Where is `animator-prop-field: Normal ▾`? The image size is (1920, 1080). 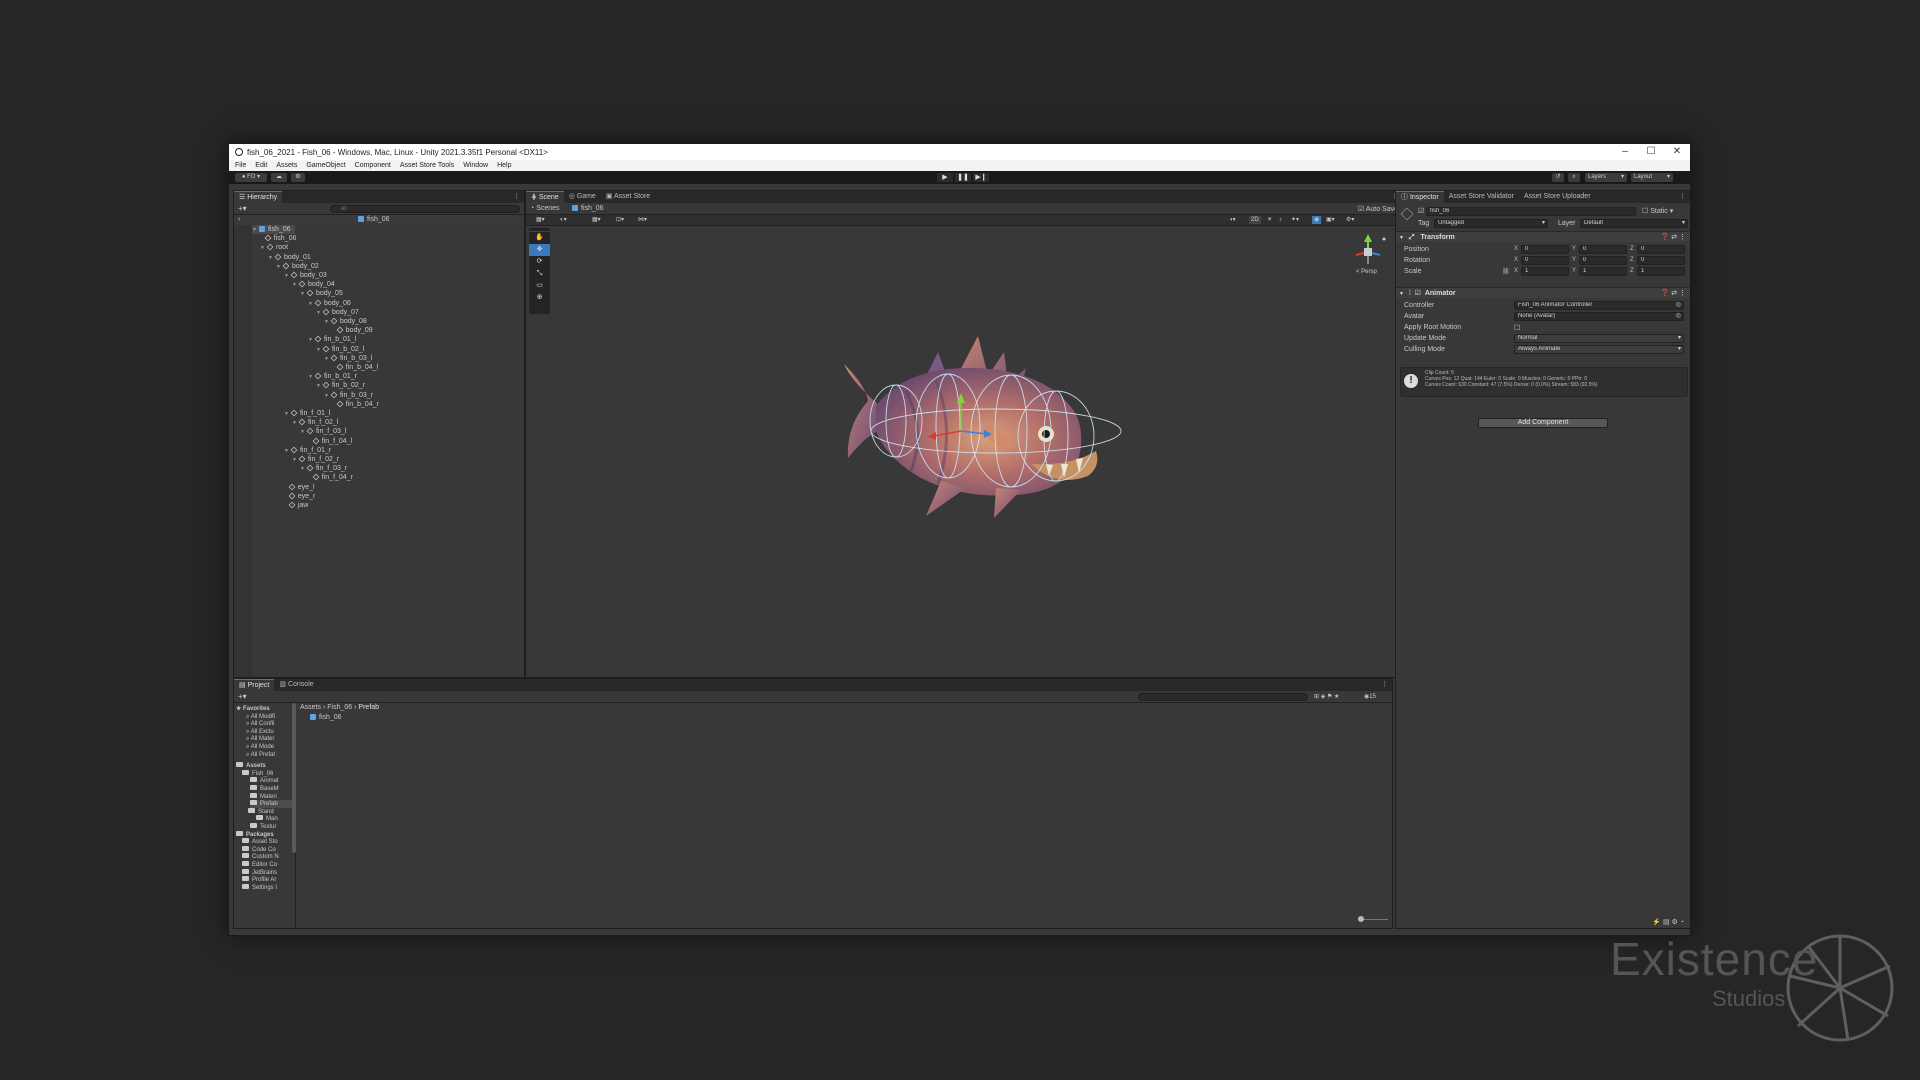
animator-prop-field: Normal ▾ is located at coordinates (1599, 338).